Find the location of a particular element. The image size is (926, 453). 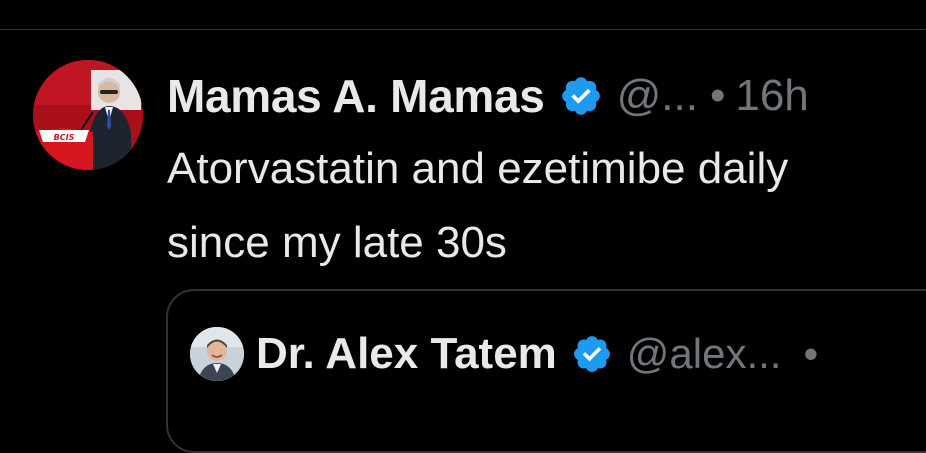

avatar-photo: BCIS is located at coordinates (88, 115).